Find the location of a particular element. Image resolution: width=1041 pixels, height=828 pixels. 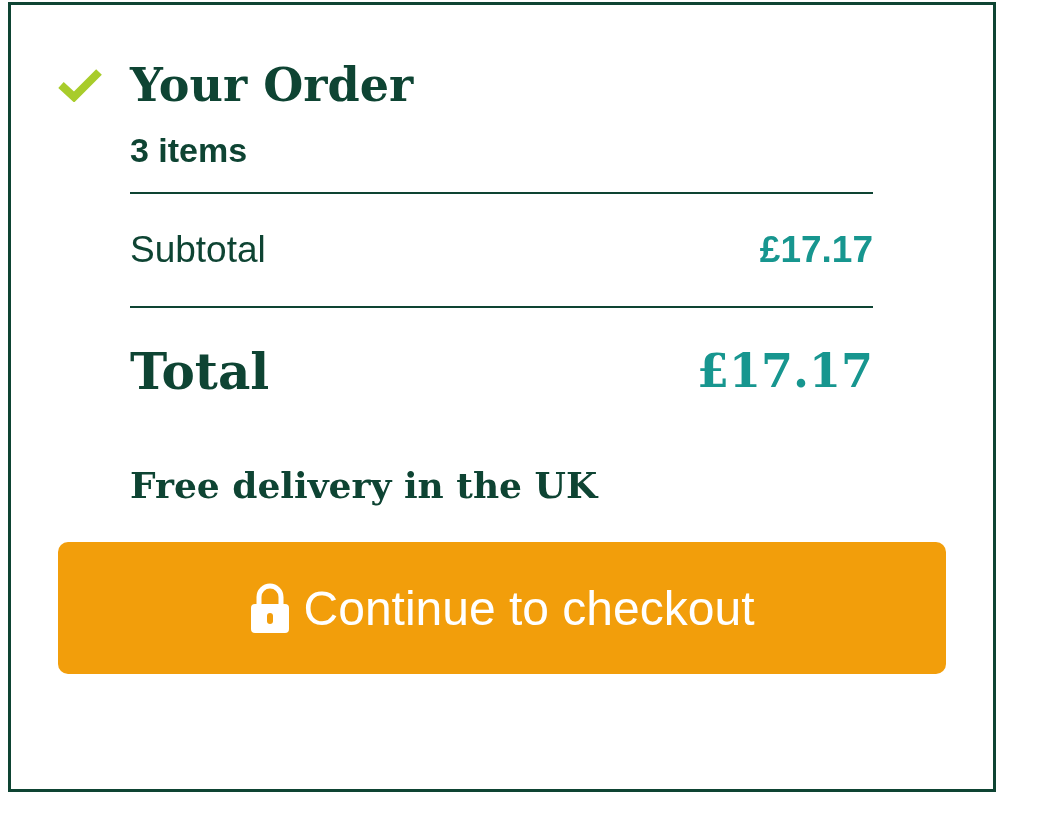

checkmark-icon is located at coordinates (80, 85).